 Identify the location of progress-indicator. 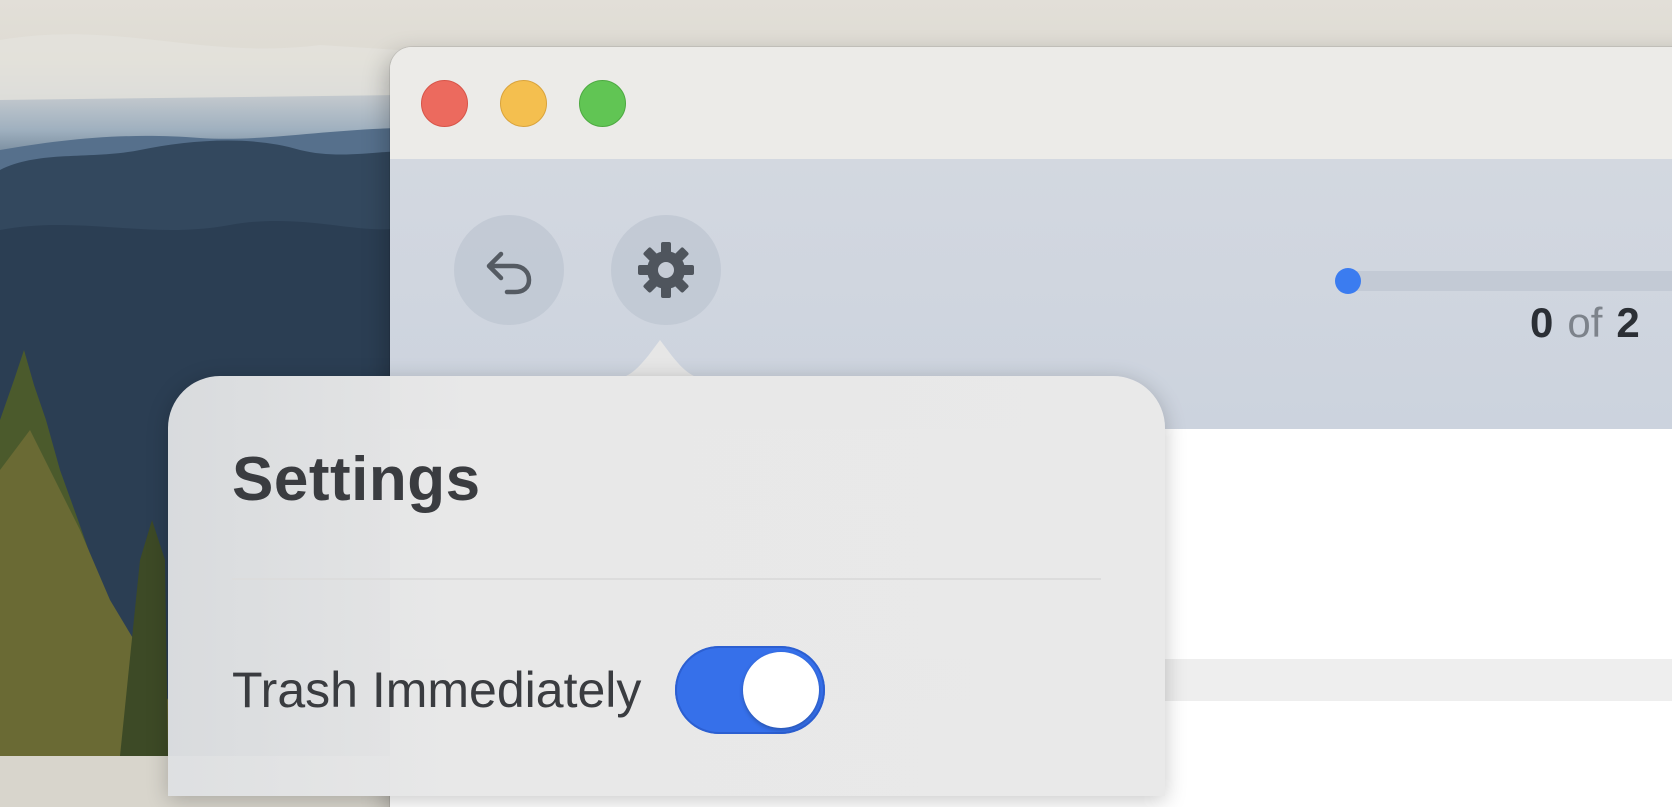
(1348, 281).